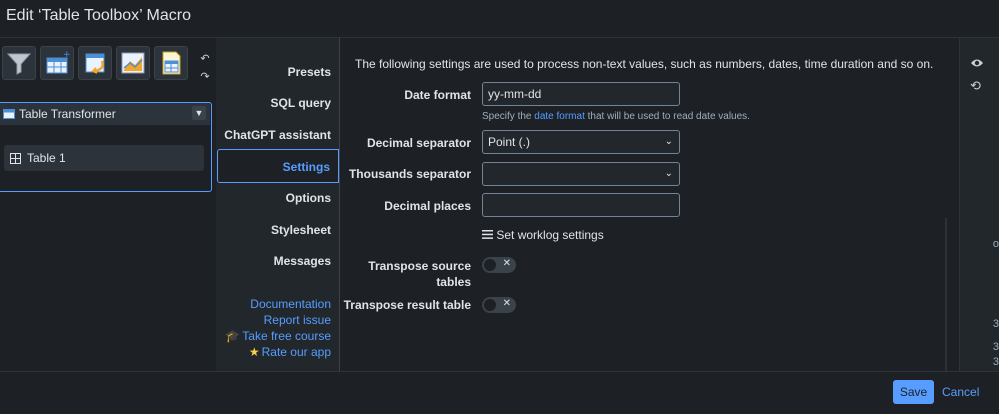 The height and width of the screenshot is (414, 999). Describe the element at coordinates (273, 261) in the screenshot. I see `nav-item-messages: Messages` at that location.